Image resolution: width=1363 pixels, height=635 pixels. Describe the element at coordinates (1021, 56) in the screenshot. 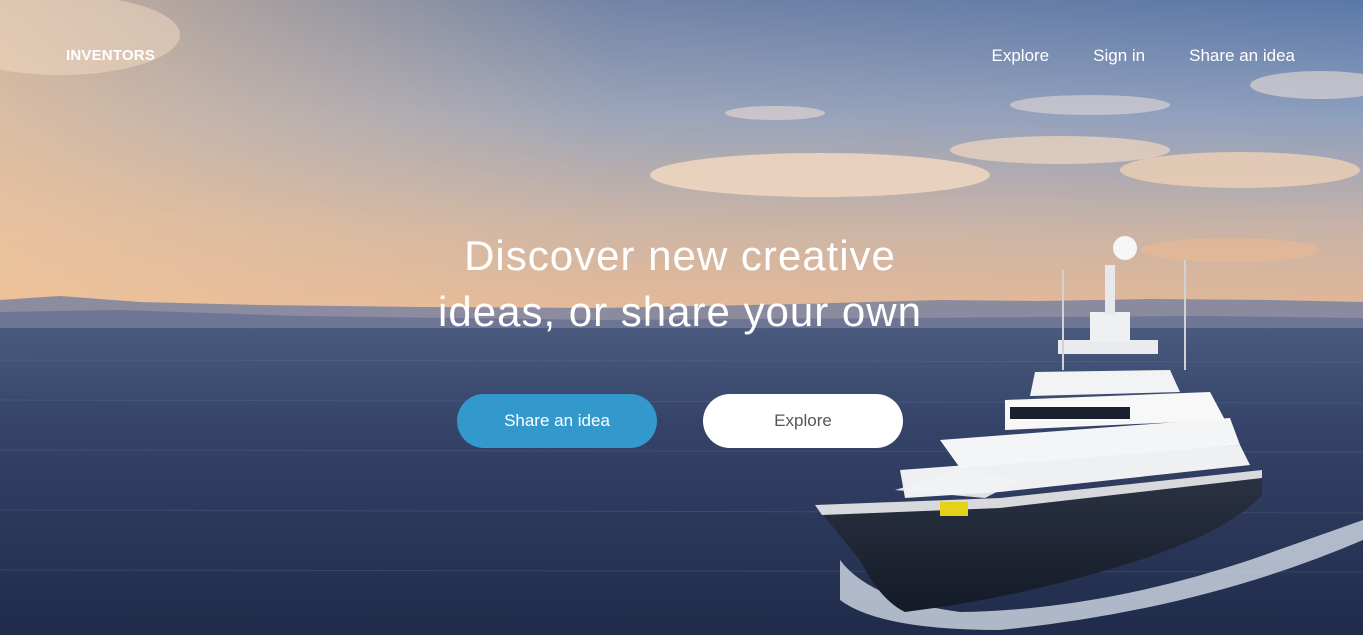

I see `nav-link-explore: Explore` at that location.